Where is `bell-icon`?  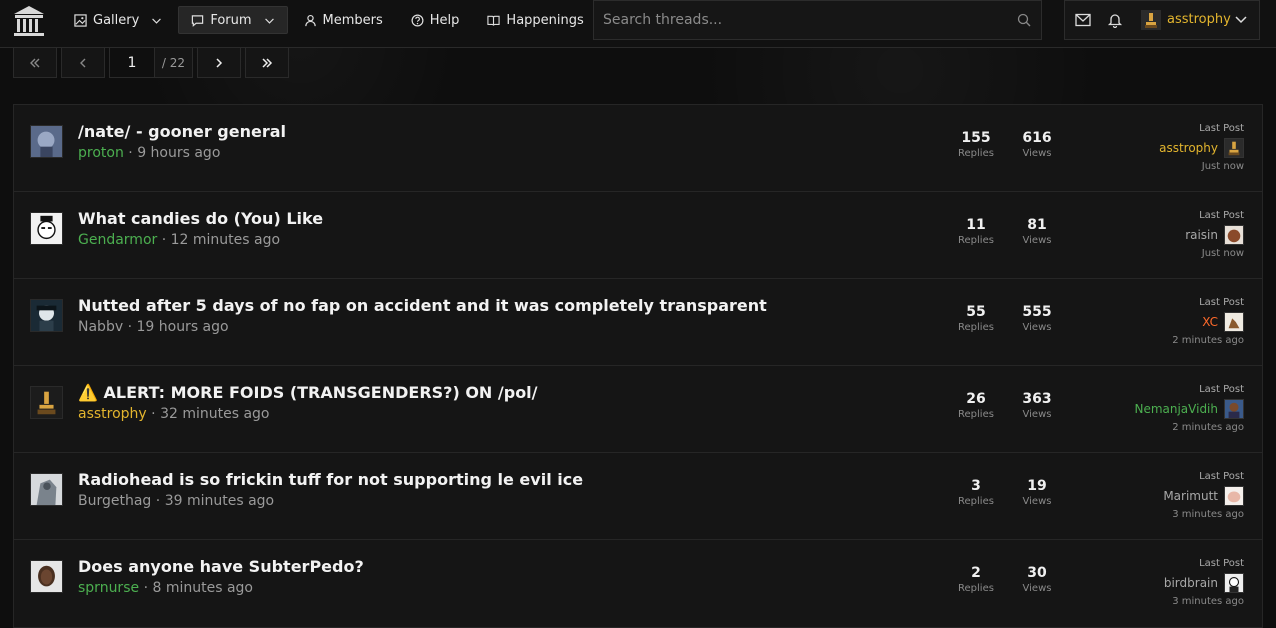
bell-icon is located at coordinates (1115, 20).